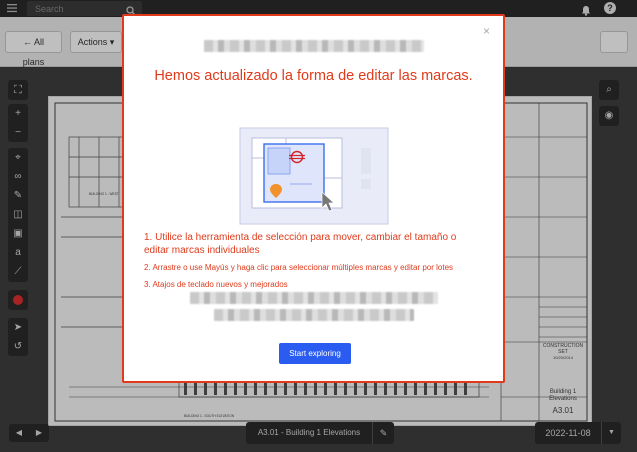  I want to click on close-icon: ×, so click(488, 31).